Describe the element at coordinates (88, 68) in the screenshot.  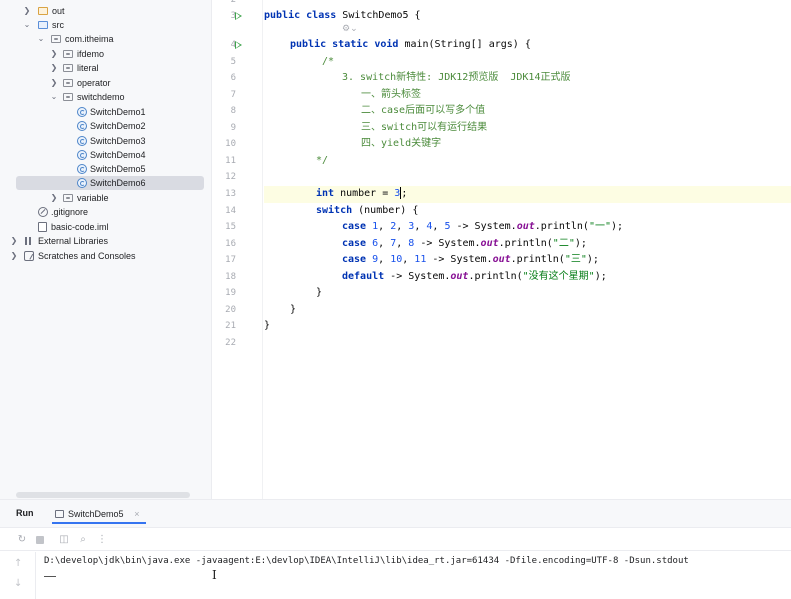
I see `tree-item-label: literal` at that location.